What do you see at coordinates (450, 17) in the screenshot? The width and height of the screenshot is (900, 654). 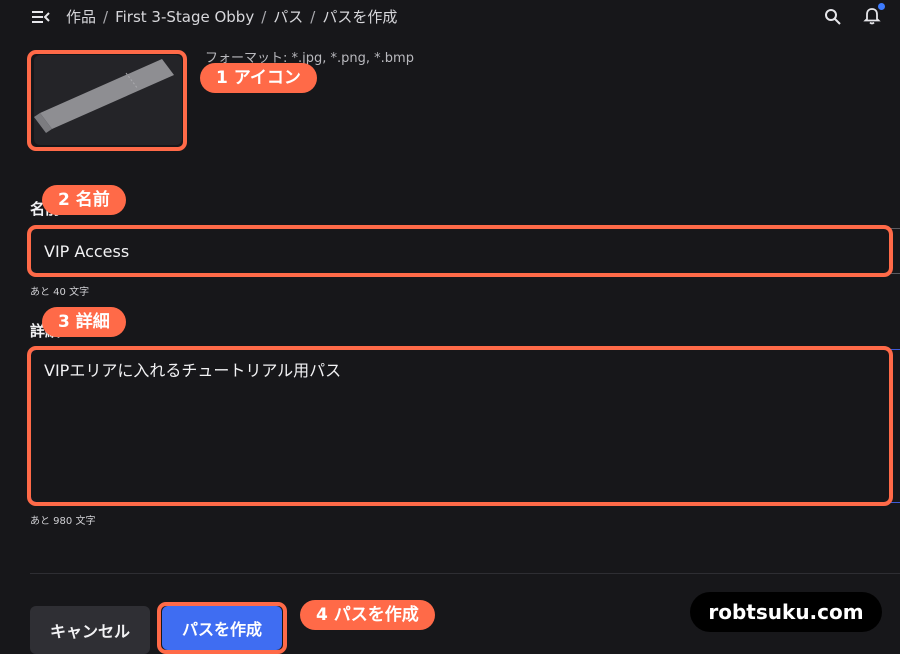 I see `top-bar: 作品 / First 3-Stage Obby / パス / パスを作成` at bounding box center [450, 17].